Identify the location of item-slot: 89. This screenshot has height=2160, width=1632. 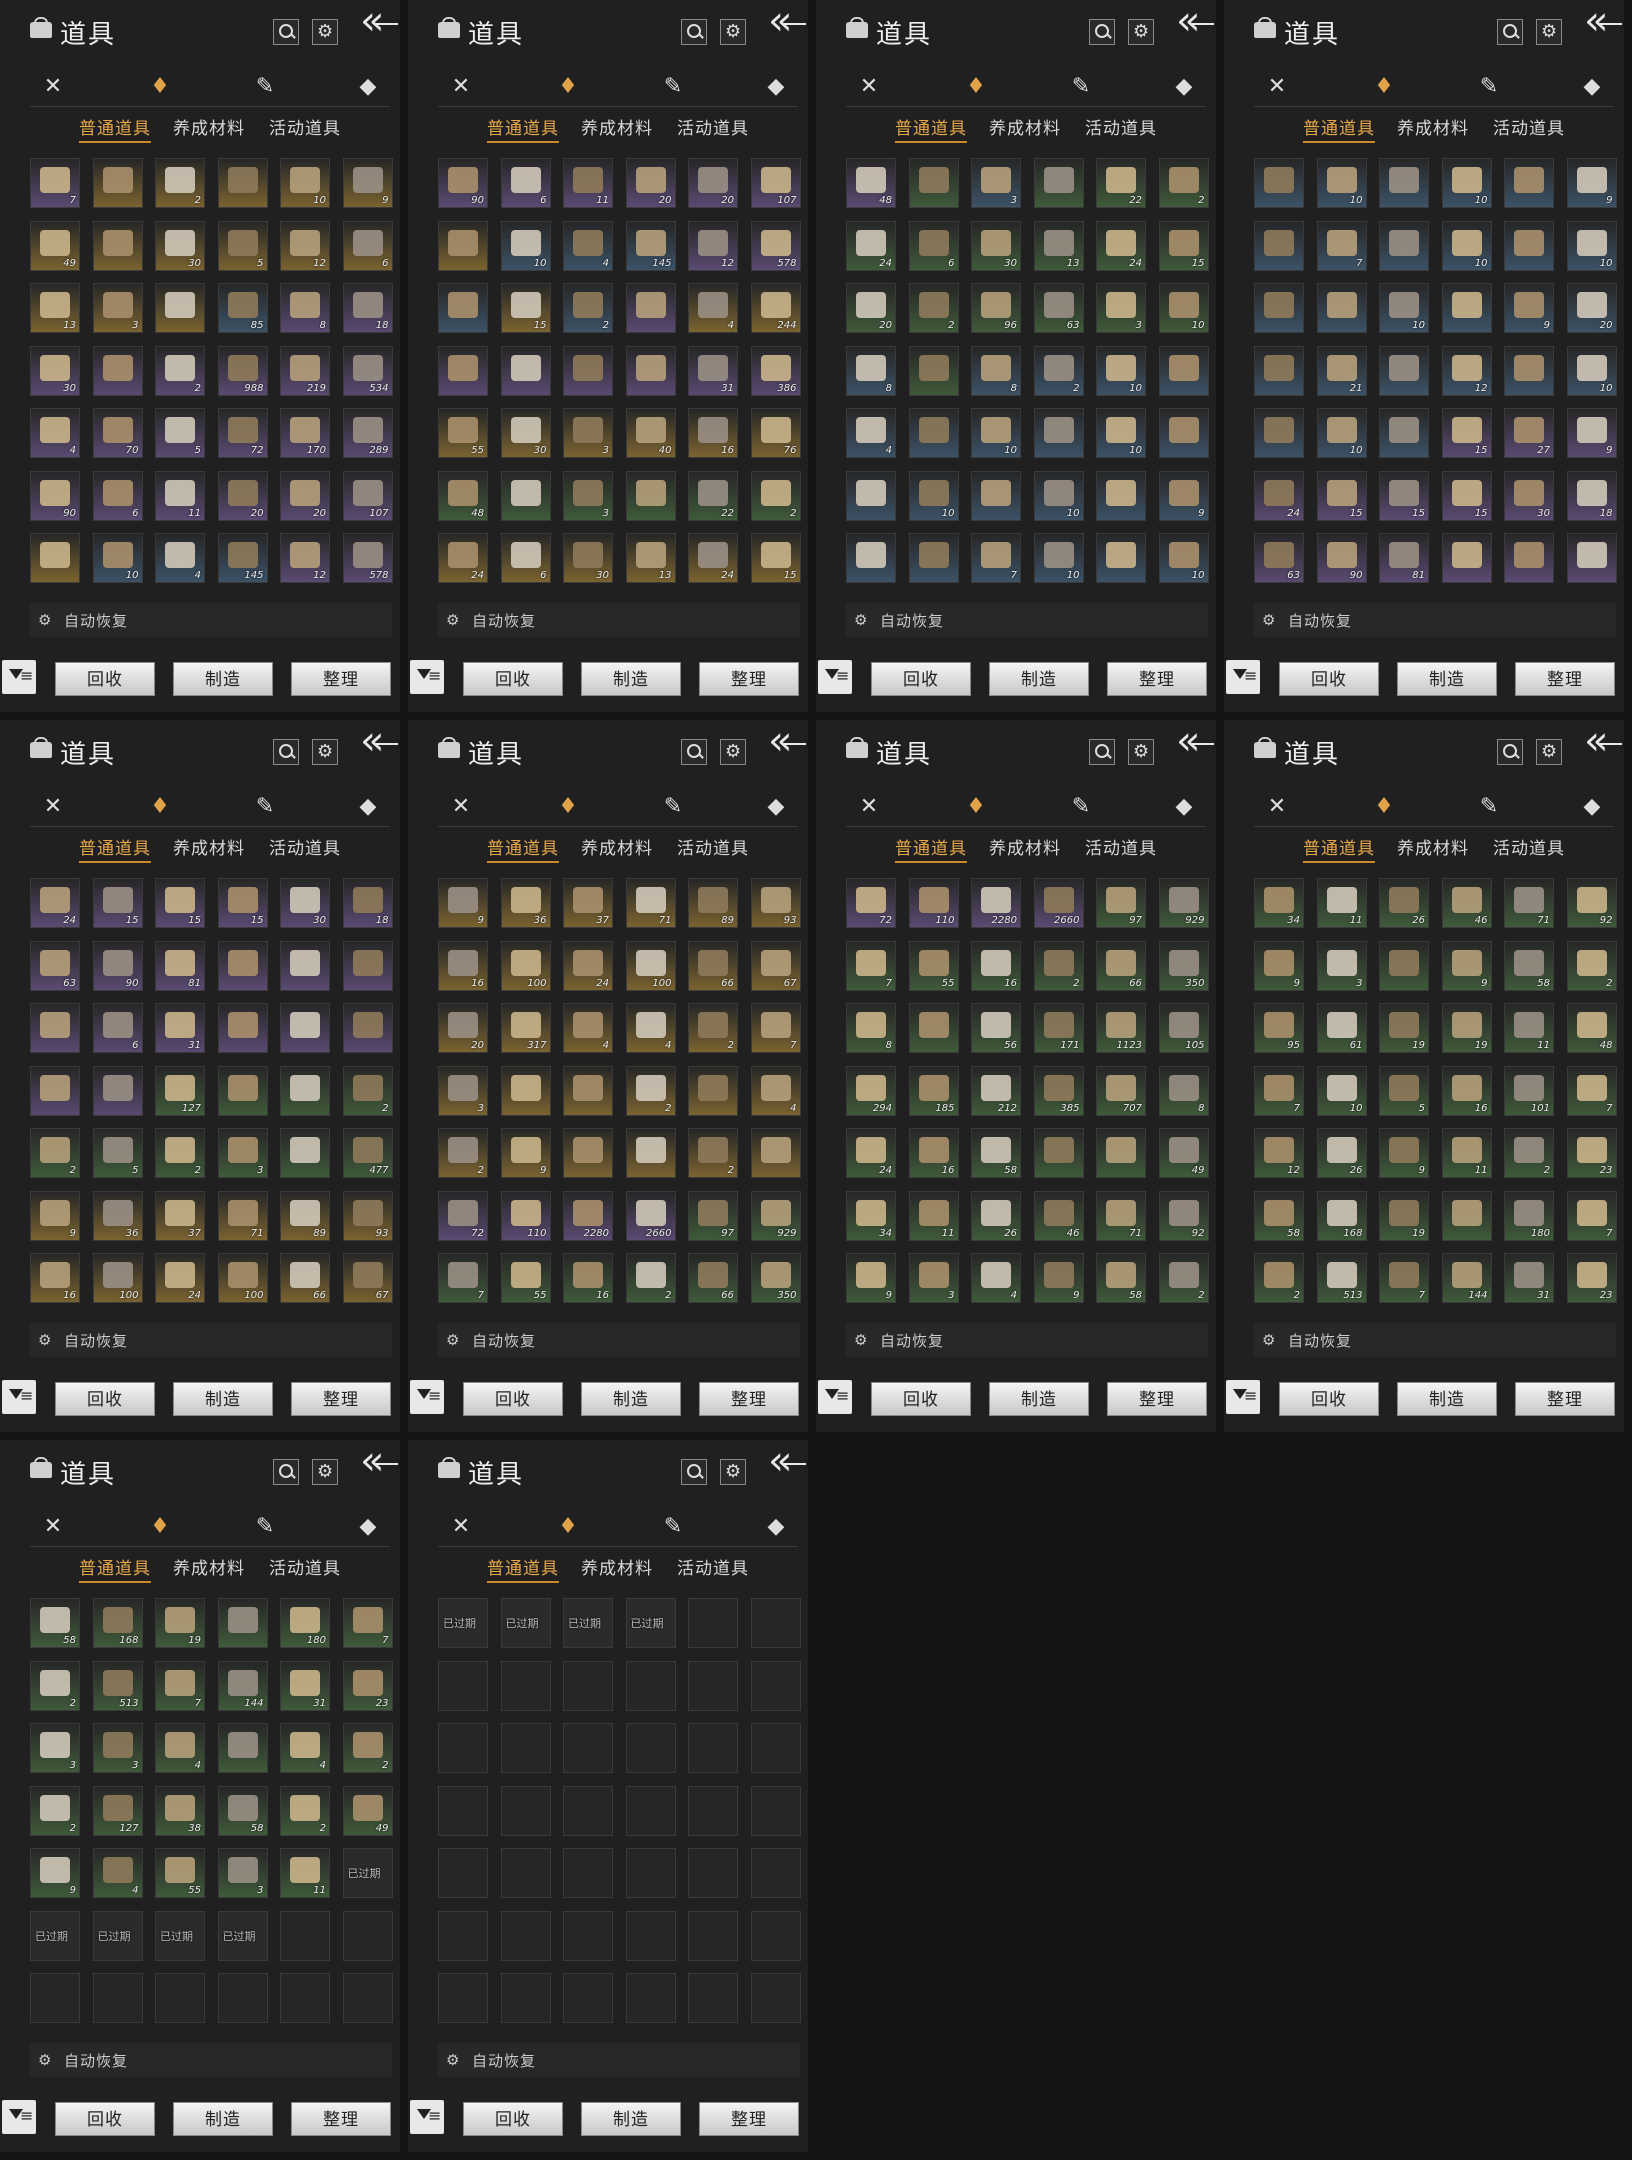
(713, 903).